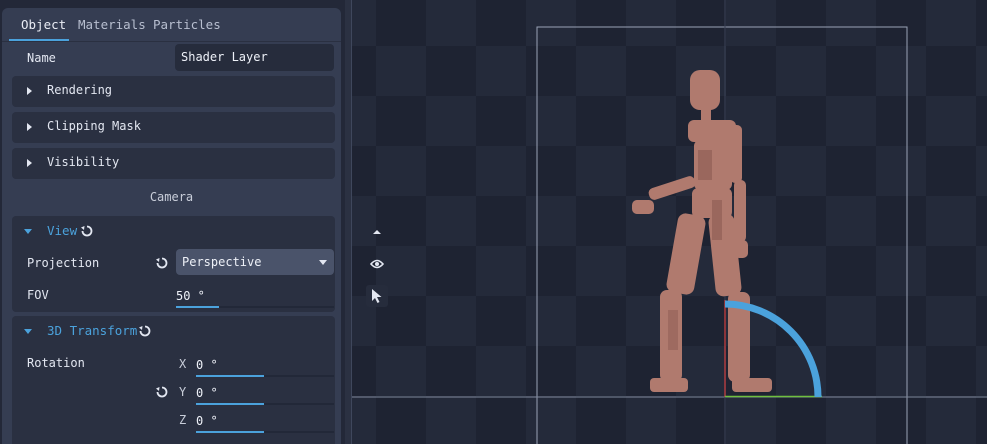  I want to click on tab-materials: Materials, so click(112, 24).